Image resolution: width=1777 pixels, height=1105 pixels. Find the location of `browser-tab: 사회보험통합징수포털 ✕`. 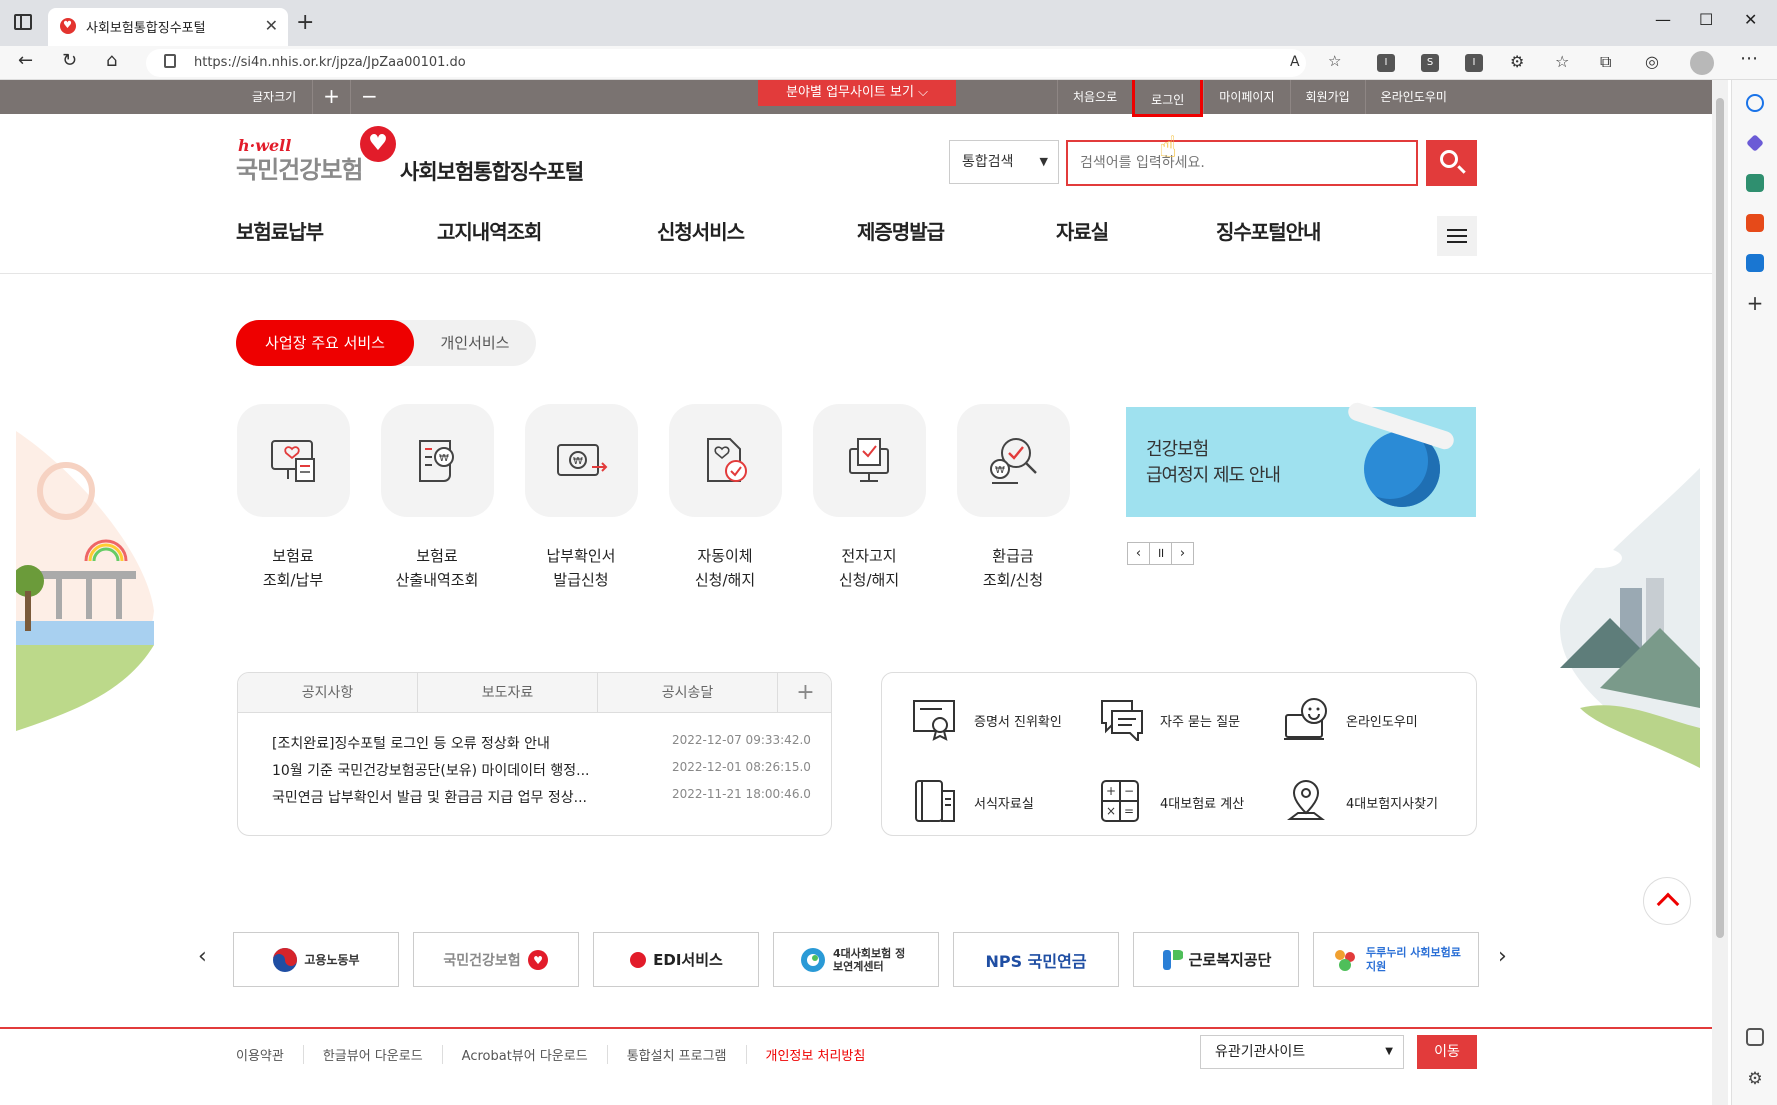

browser-tab: 사회보험통합징수포털 ✕ is located at coordinates (168, 27).